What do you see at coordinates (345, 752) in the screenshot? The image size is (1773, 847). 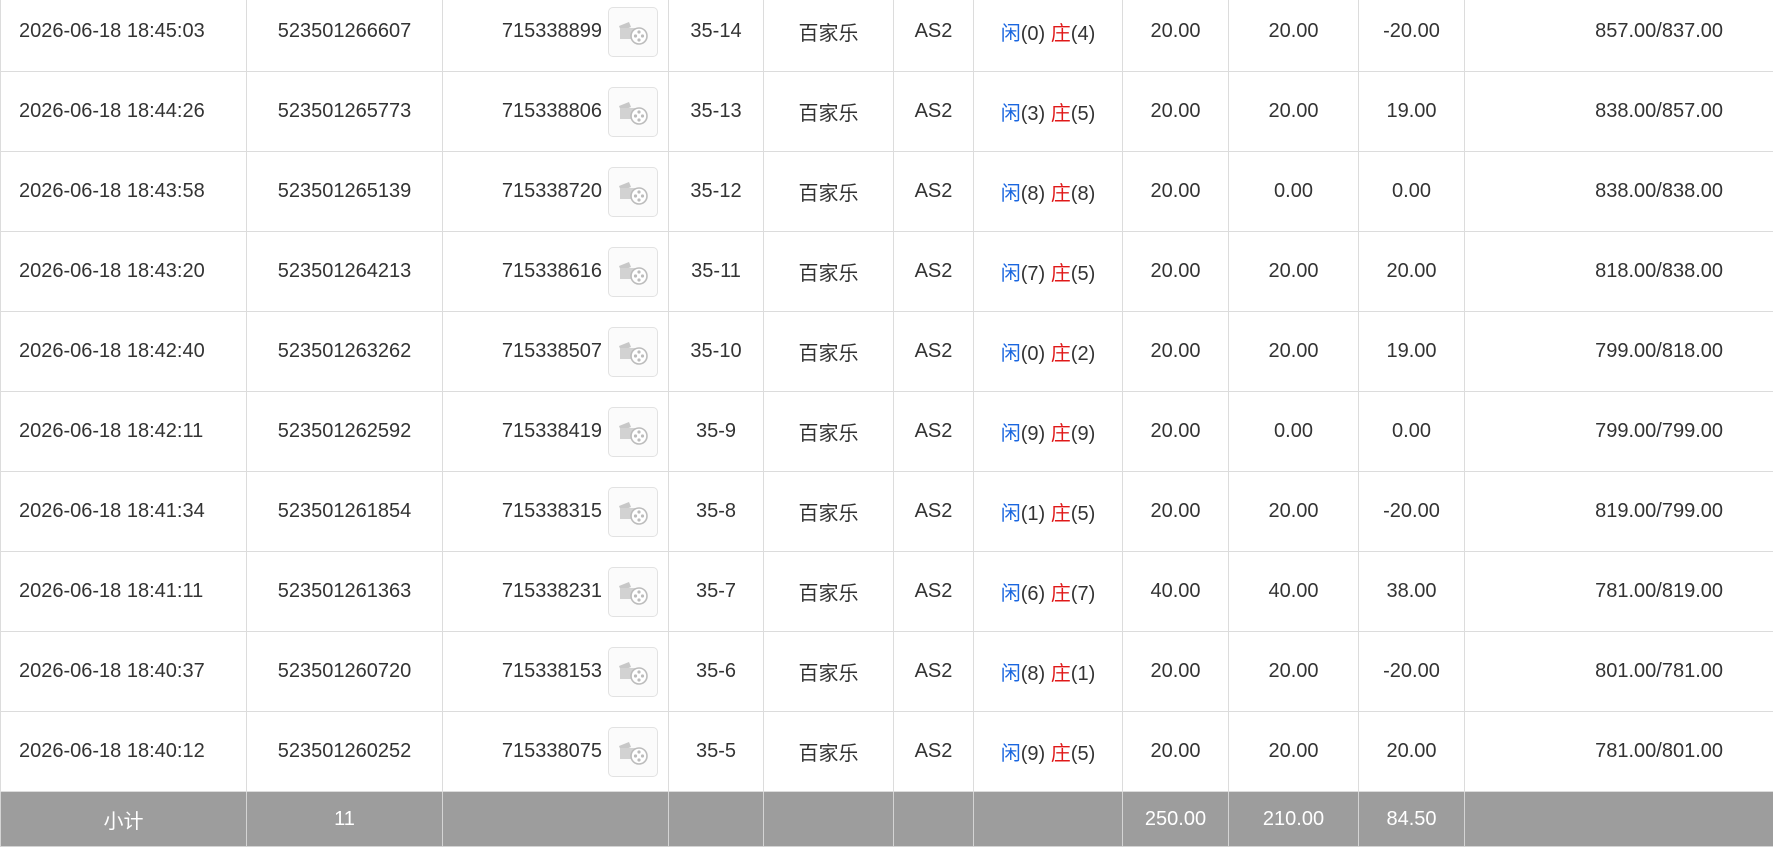 I see `bet-number: 523501260252` at bounding box center [345, 752].